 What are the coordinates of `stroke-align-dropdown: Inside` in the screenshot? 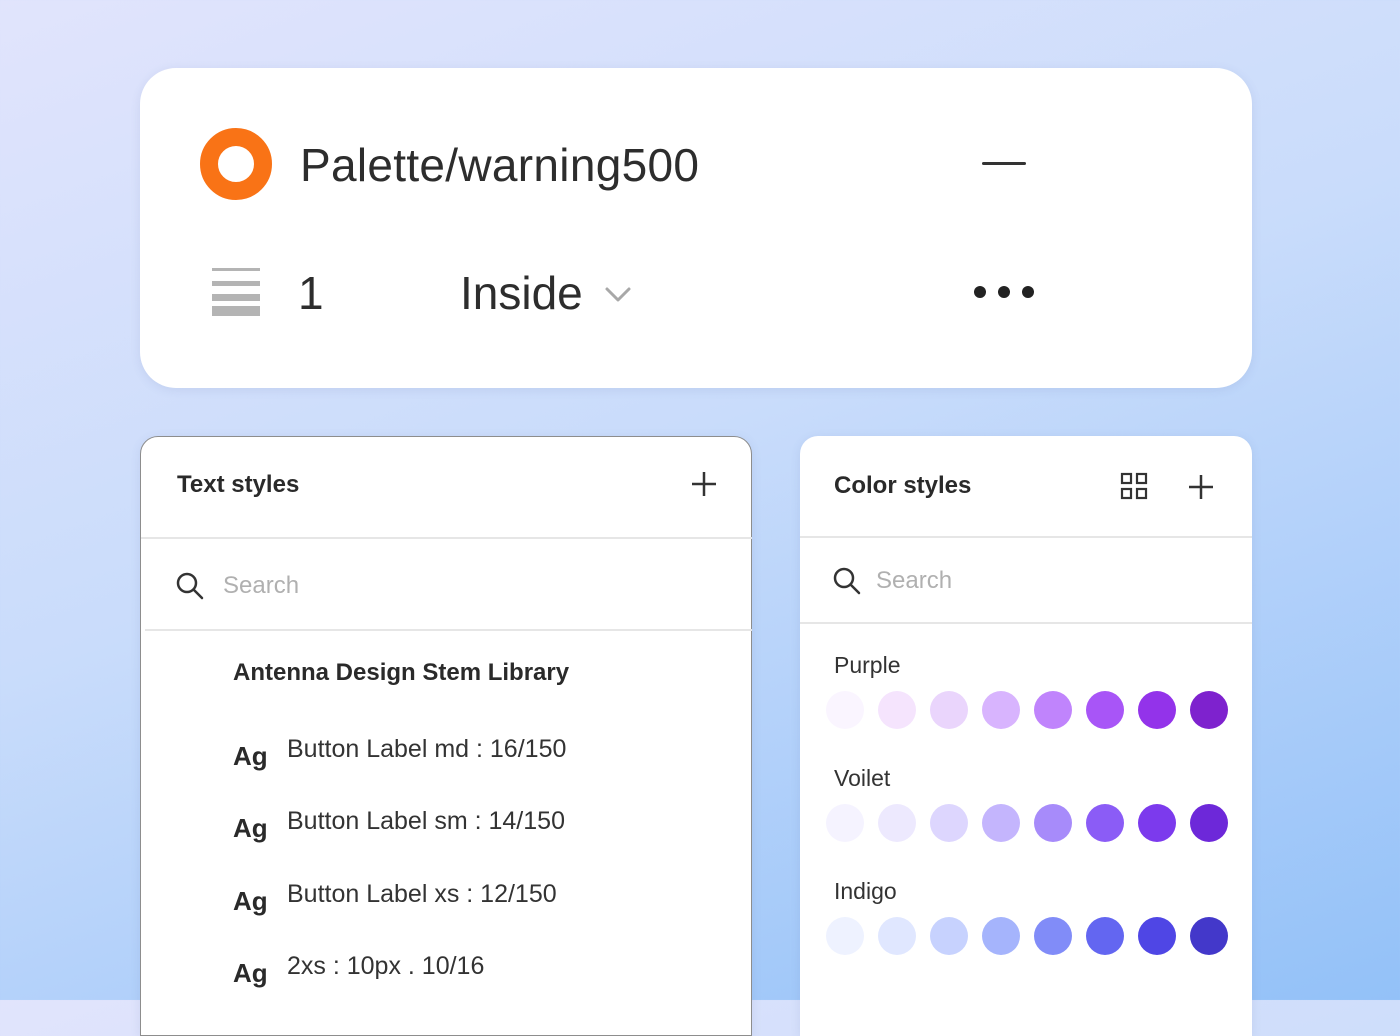 It's located at (545, 293).